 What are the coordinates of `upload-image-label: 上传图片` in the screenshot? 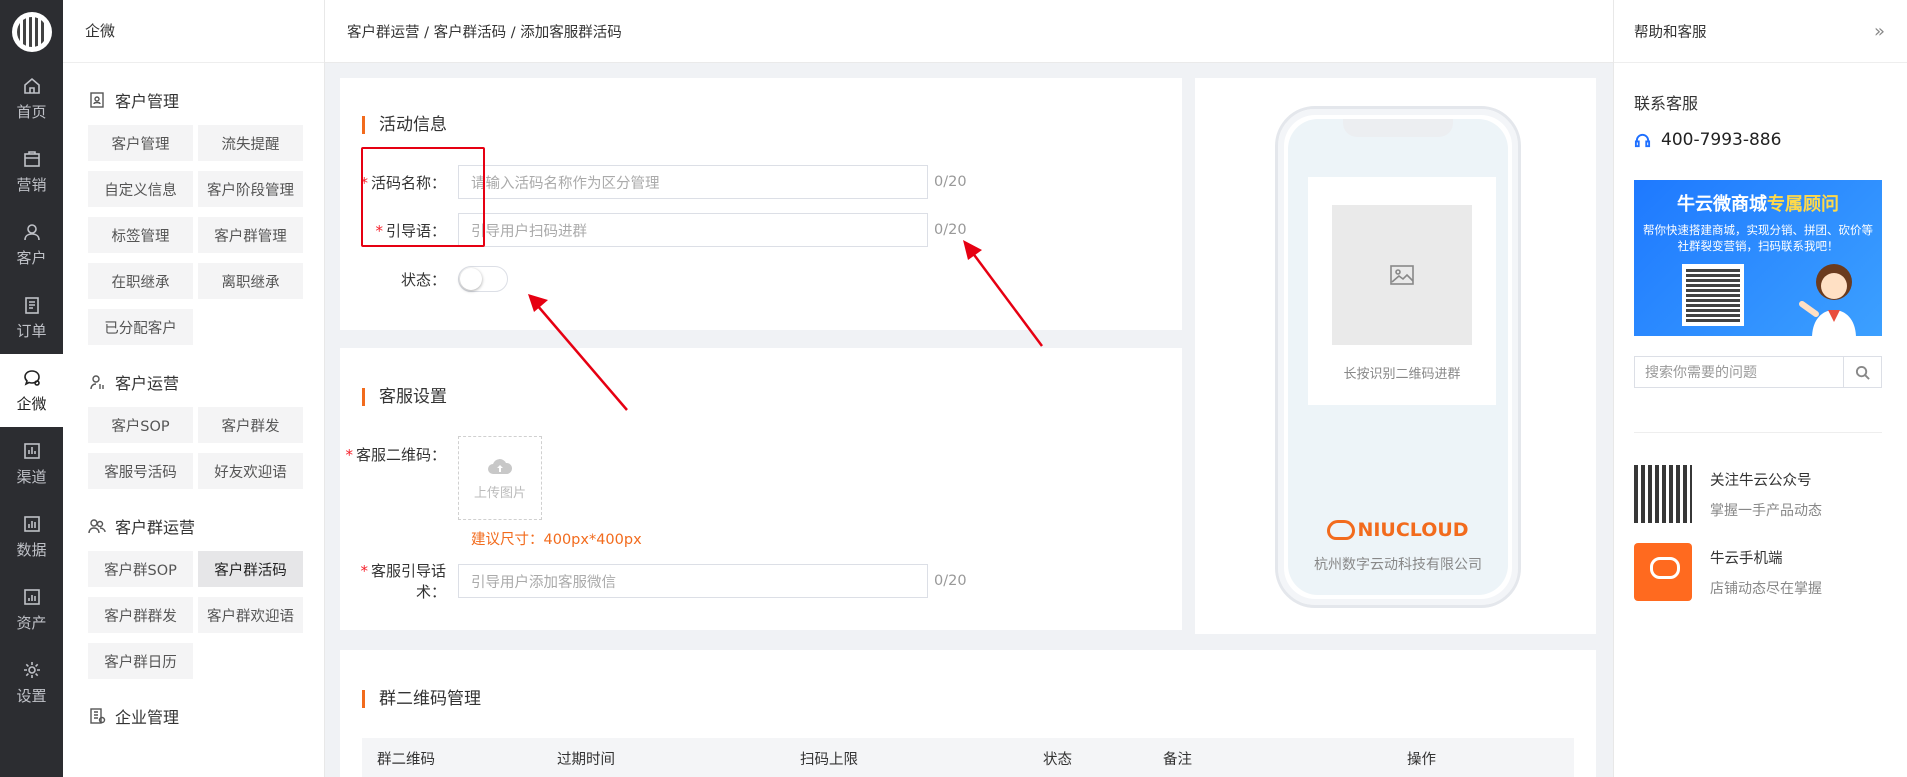 It's located at (499, 493).